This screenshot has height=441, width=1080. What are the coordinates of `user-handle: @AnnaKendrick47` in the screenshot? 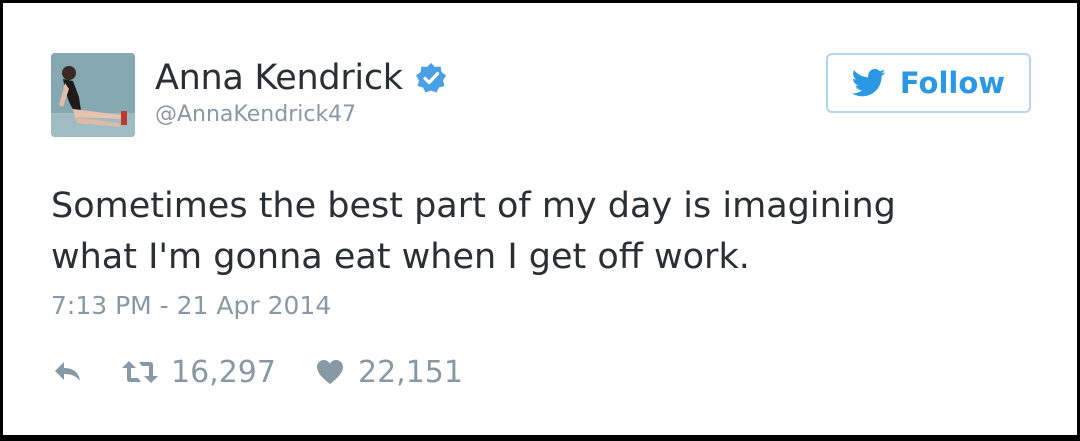 It's located at (255, 114).